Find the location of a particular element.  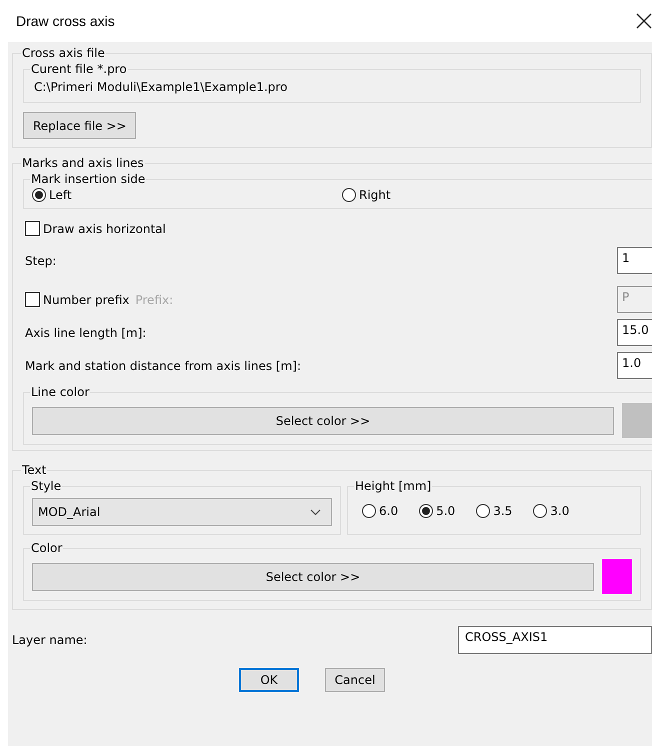

step-field: 1 is located at coordinates (634, 260).